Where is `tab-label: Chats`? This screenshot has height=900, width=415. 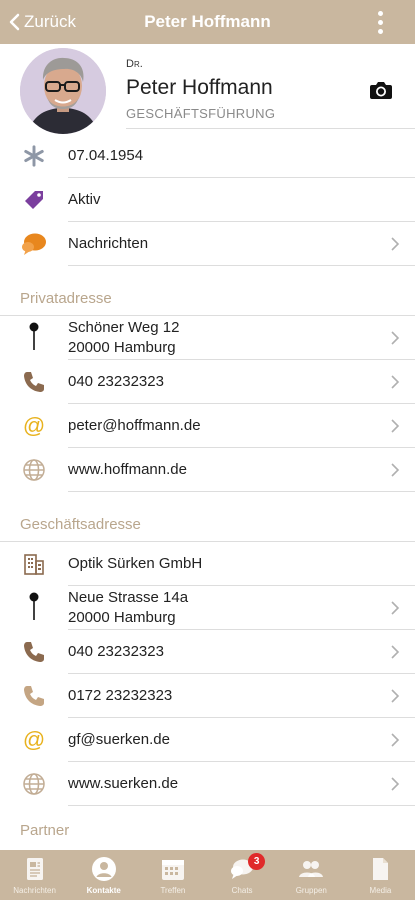 tab-label: Chats is located at coordinates (242, 890).